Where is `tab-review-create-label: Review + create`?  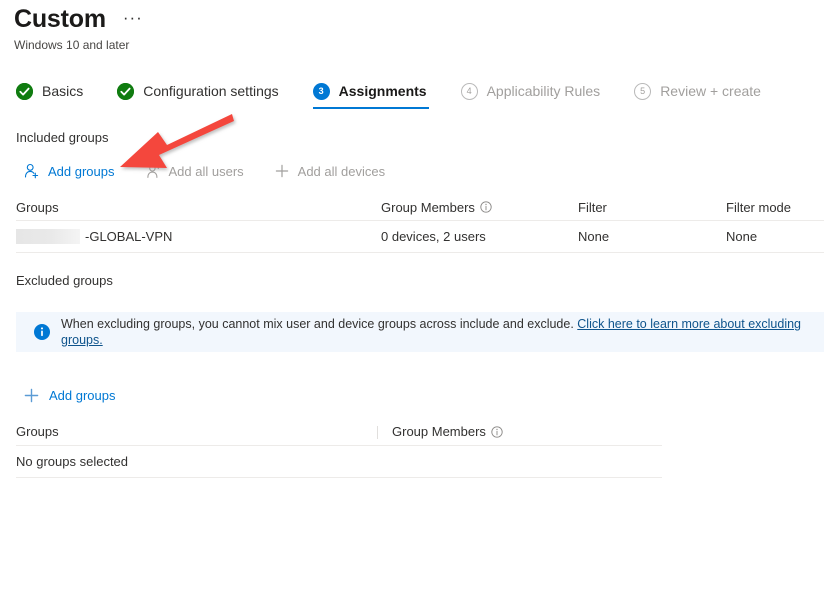 tab-review-create-label: Review + create is located at coordinates (710, 91).